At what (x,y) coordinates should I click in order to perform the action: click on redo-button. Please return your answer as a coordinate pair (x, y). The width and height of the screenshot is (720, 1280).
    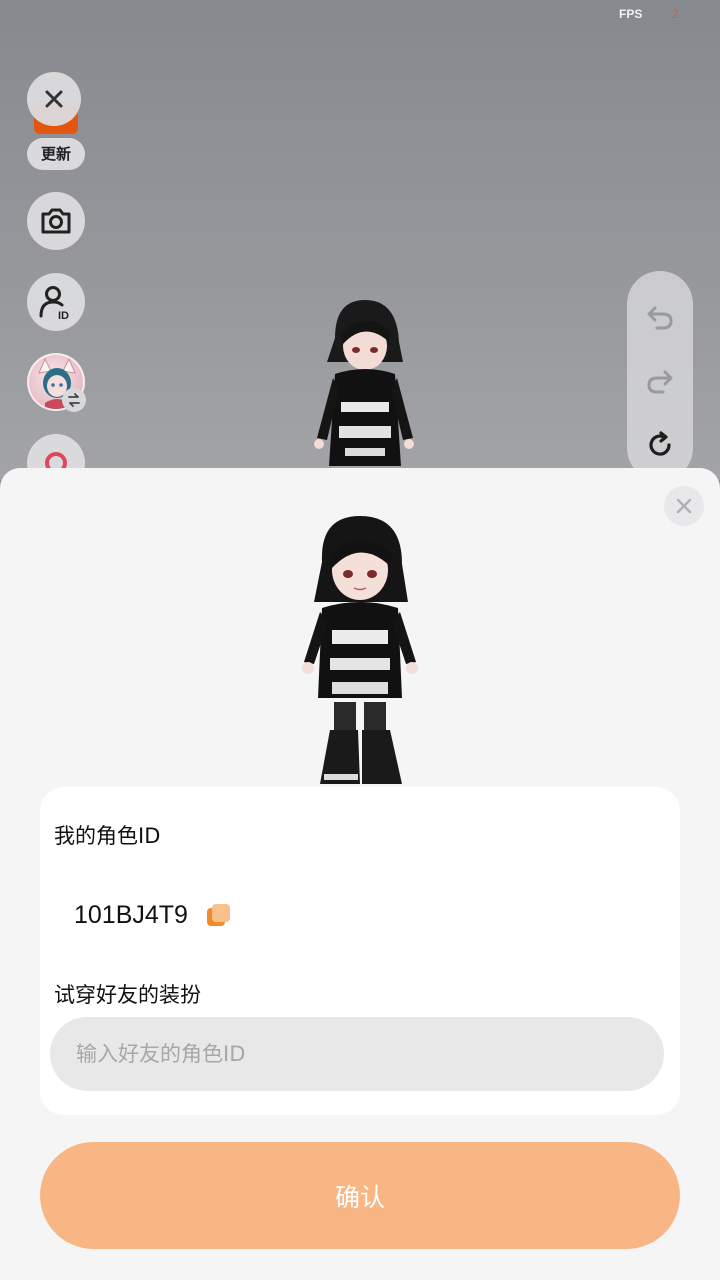
    Looking at the image, I should click on (660, 381).